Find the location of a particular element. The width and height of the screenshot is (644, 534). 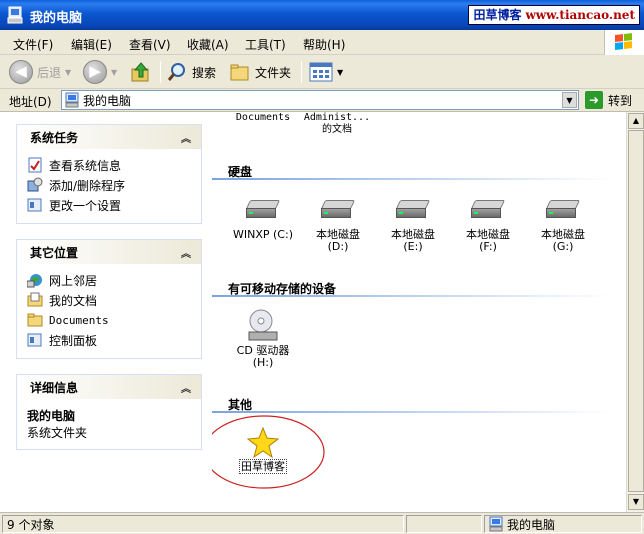

place-my-documents: 我的文档 is located at coordinates (109, 300).